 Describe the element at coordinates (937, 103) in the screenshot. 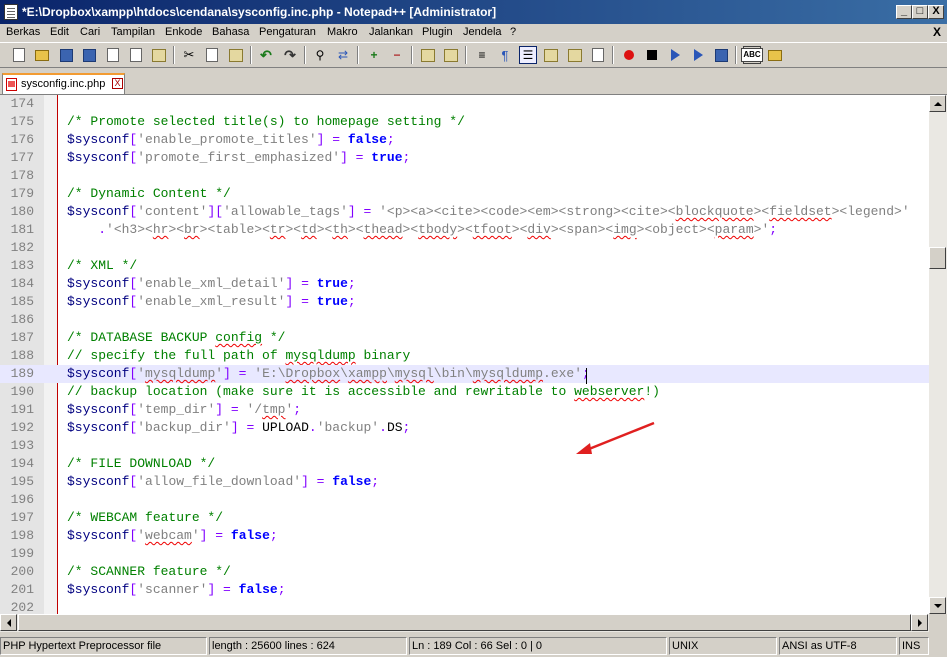

I see `scroll-up-button` at that location.